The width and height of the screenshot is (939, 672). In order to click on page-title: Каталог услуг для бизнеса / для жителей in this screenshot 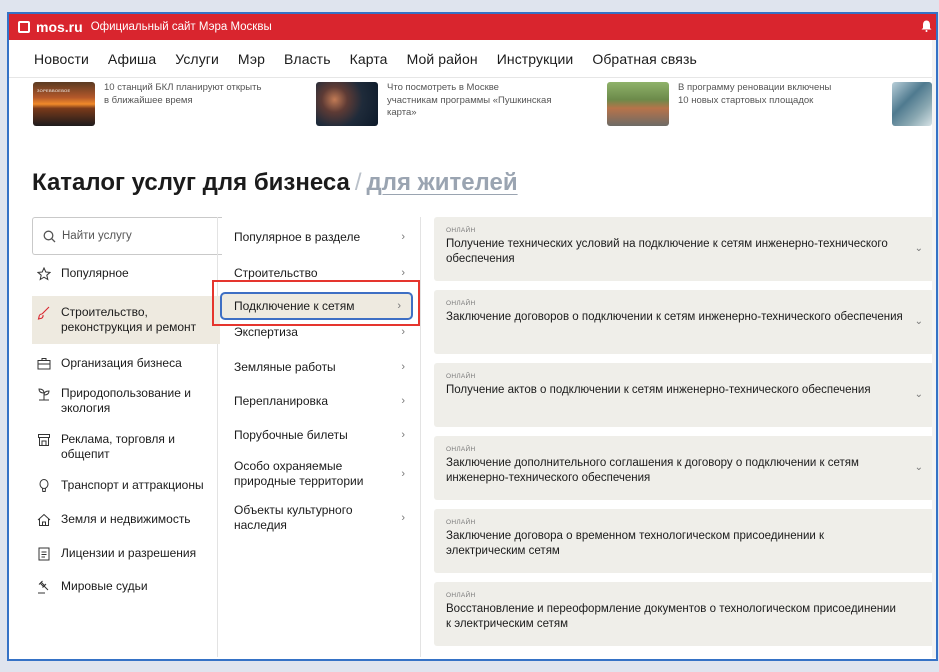, I will do `click(275, 183)`.